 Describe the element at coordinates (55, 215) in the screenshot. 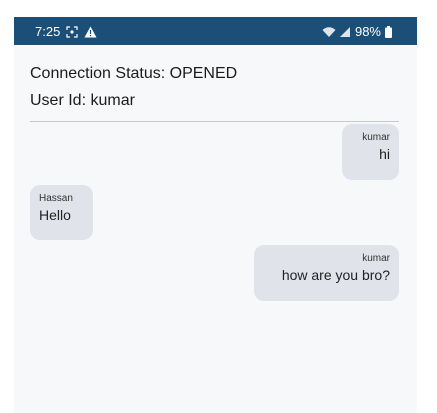

I see `message-text: Hello` at that location.